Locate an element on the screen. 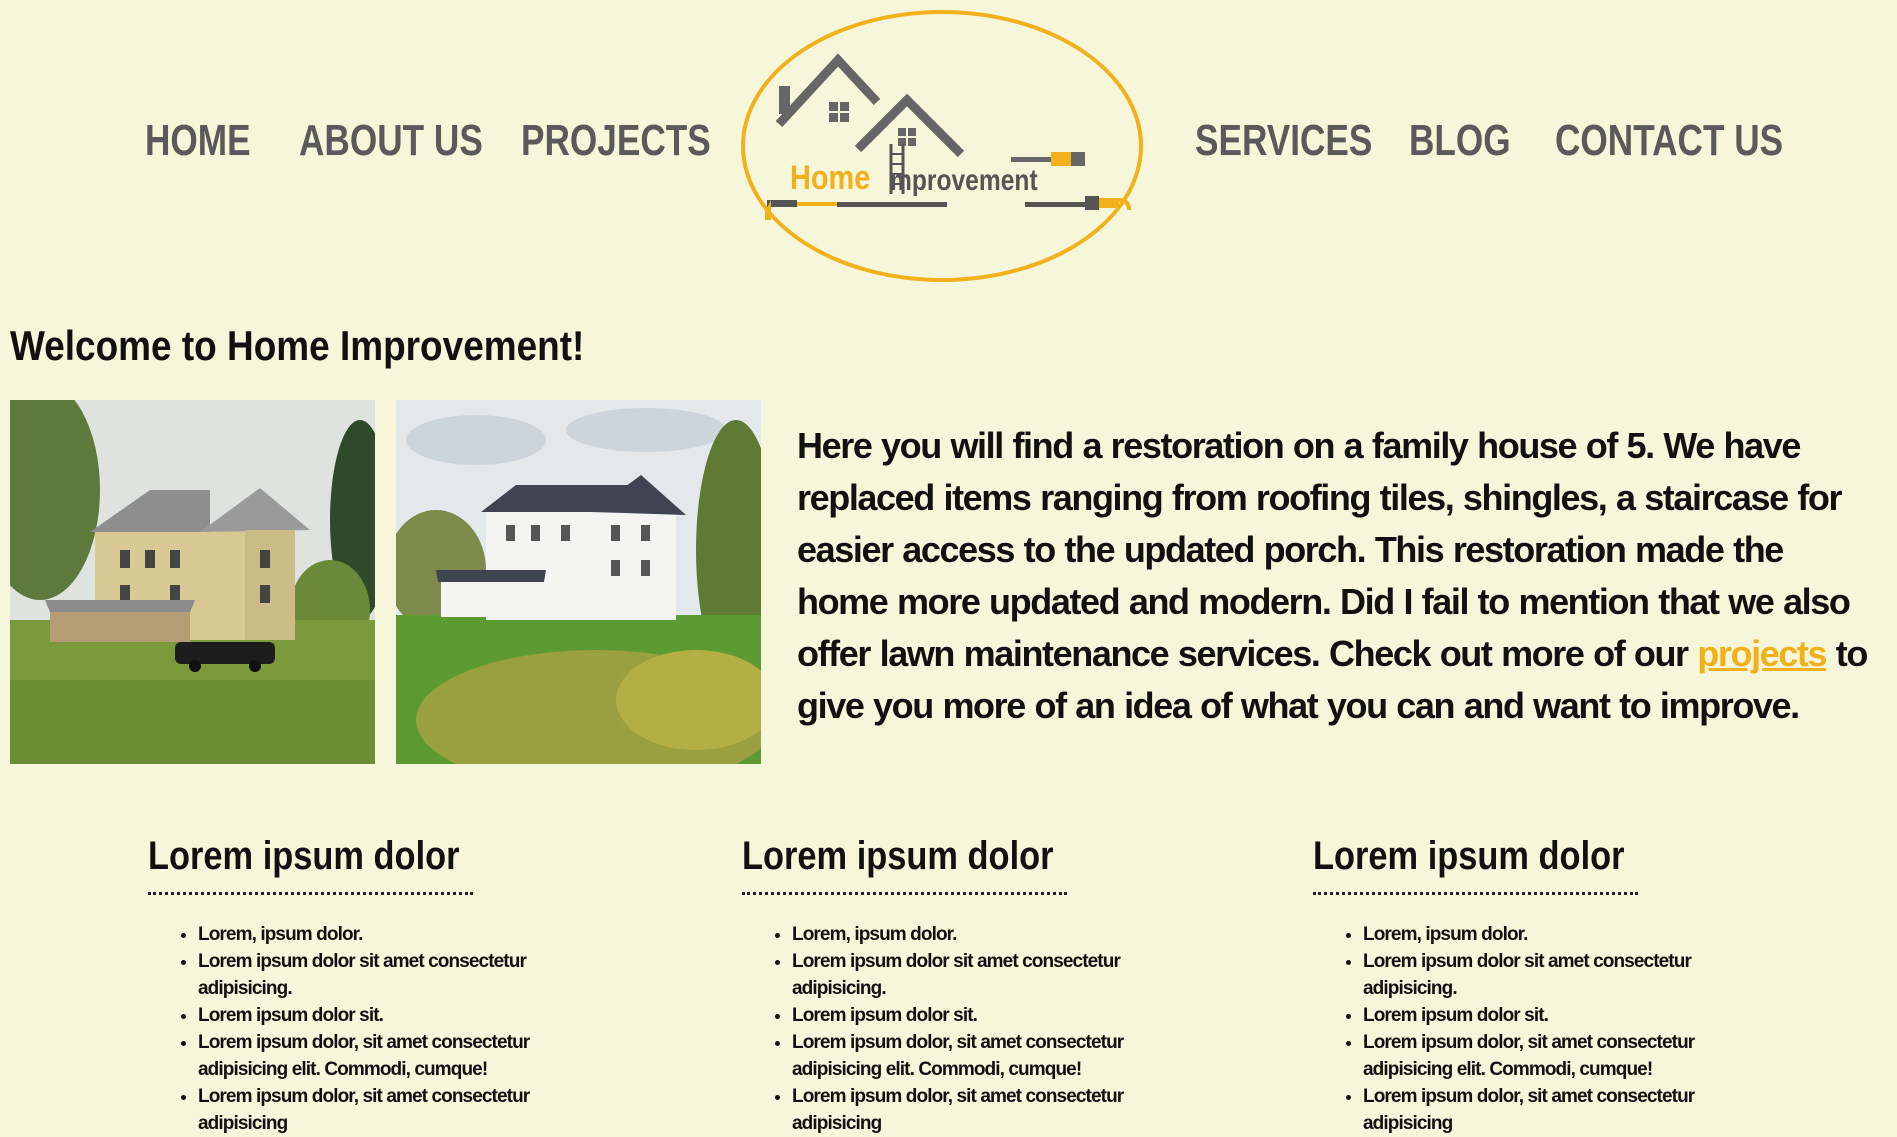  house-logo-icon is located at coordinates (948, 136).